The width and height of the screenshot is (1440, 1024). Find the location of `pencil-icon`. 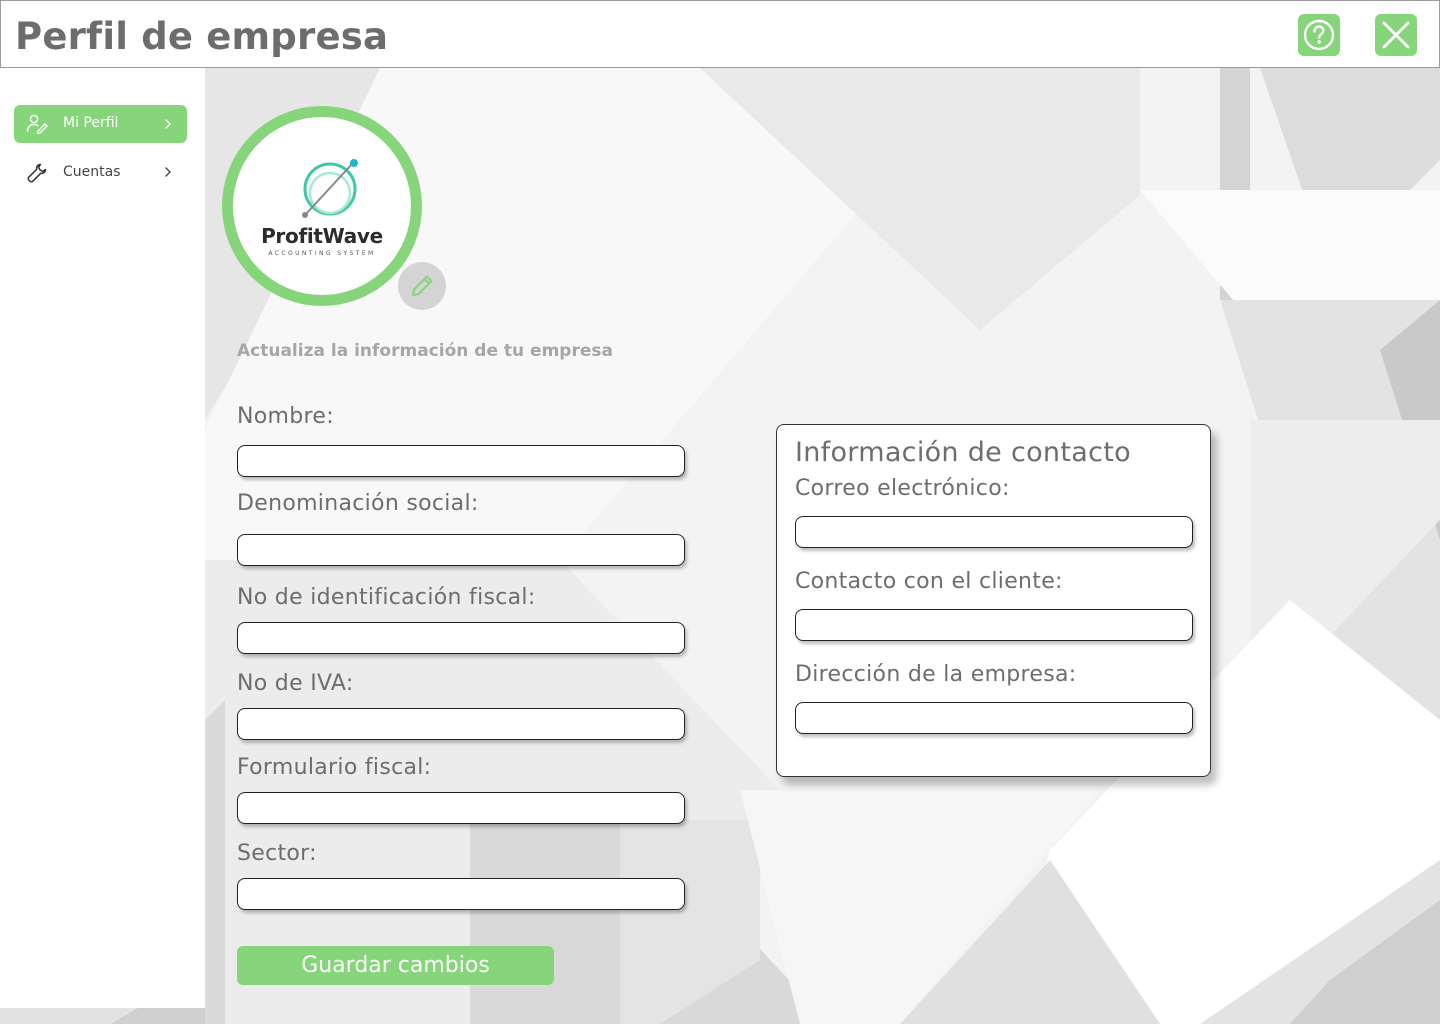

pencil-icon is located at coordinates (422, 285).